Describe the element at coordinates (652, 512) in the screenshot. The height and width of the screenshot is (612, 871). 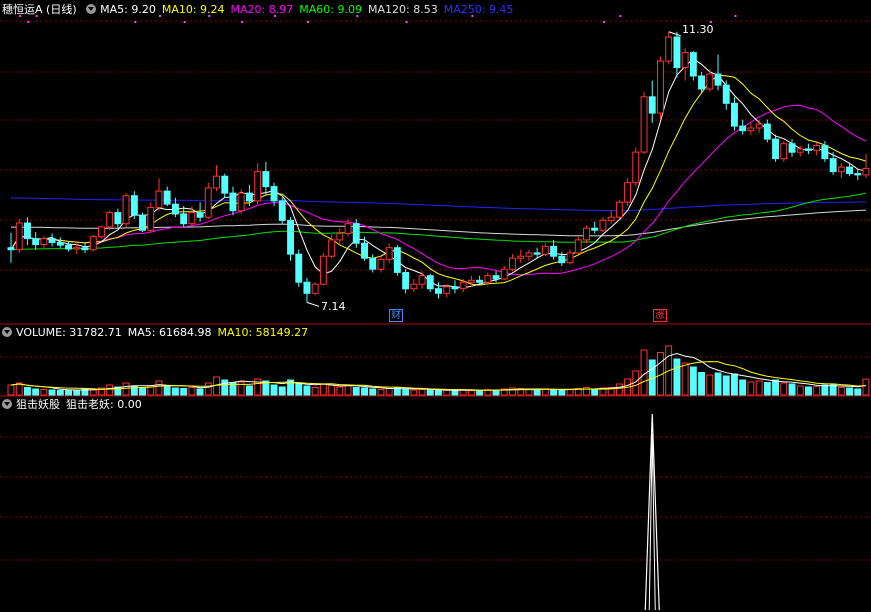
I see `indicator-plot` at that location.